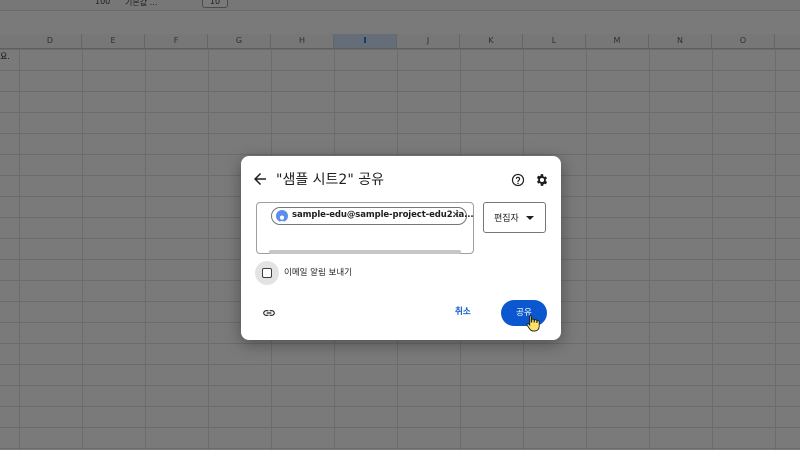 The image size is (800, 450). I want to click on recipient-chip: sample-edu@sample-project-edu2.ia... ✕, so click(372, 216).